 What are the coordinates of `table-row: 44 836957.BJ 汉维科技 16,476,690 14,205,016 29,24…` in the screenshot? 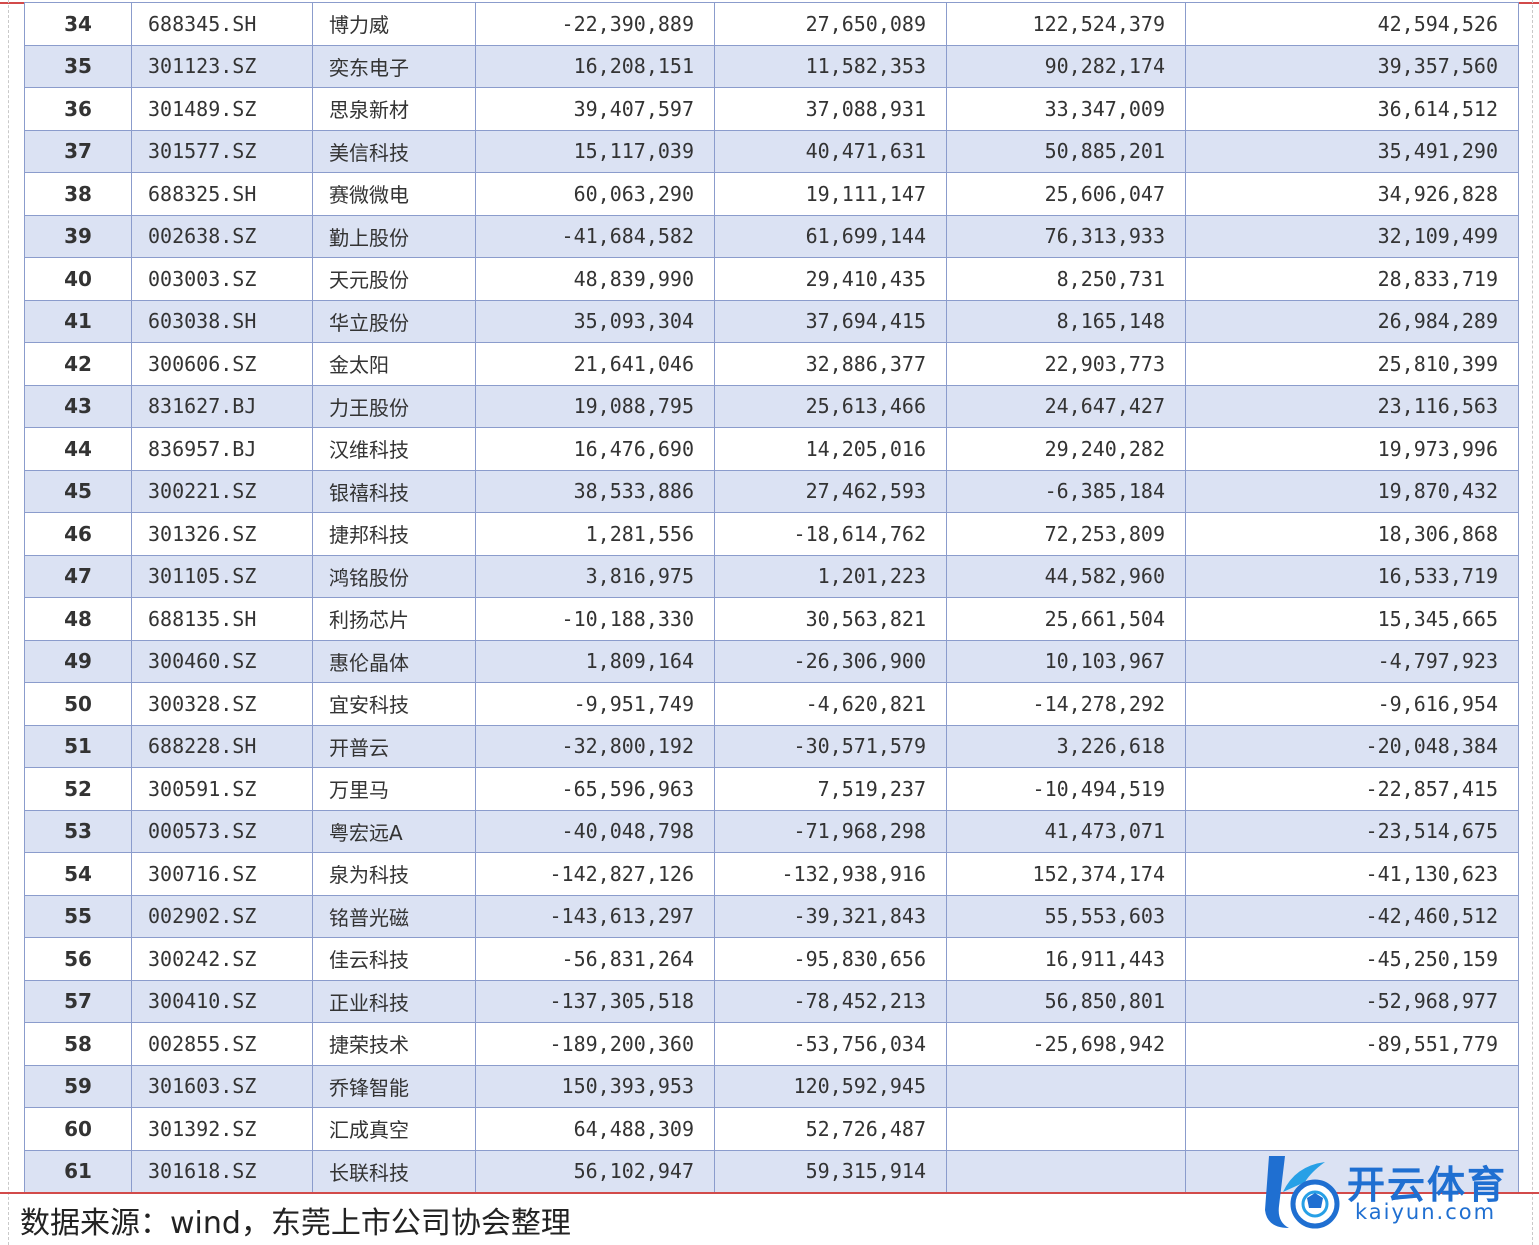 It's located at (771, 449).